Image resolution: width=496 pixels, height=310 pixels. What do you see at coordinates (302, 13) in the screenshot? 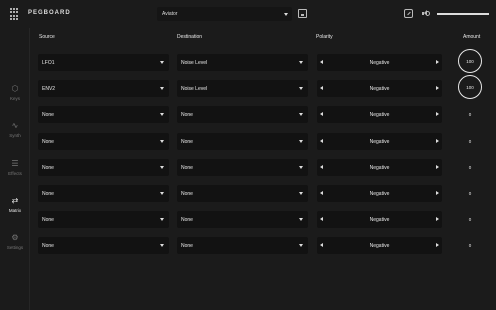
I see `save-icon` at bounding box center [302, 13].